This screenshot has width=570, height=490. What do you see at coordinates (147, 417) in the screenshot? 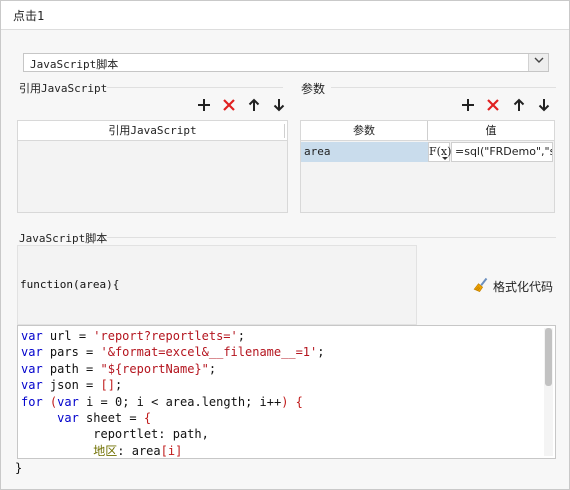
I see `code-token: {` at bounding box center [147, 417].